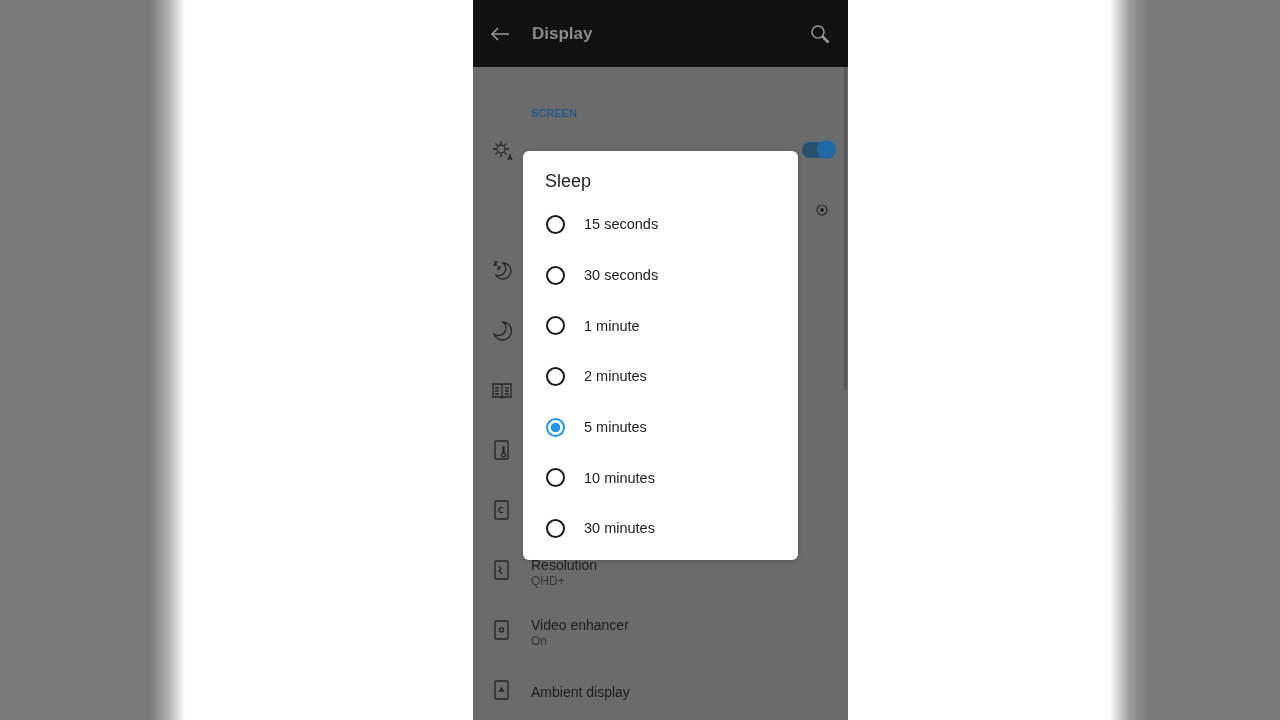 The height and width of the screenshot is (720, 1280). I want to click on section-header: SCREEN, so click(554, 113).